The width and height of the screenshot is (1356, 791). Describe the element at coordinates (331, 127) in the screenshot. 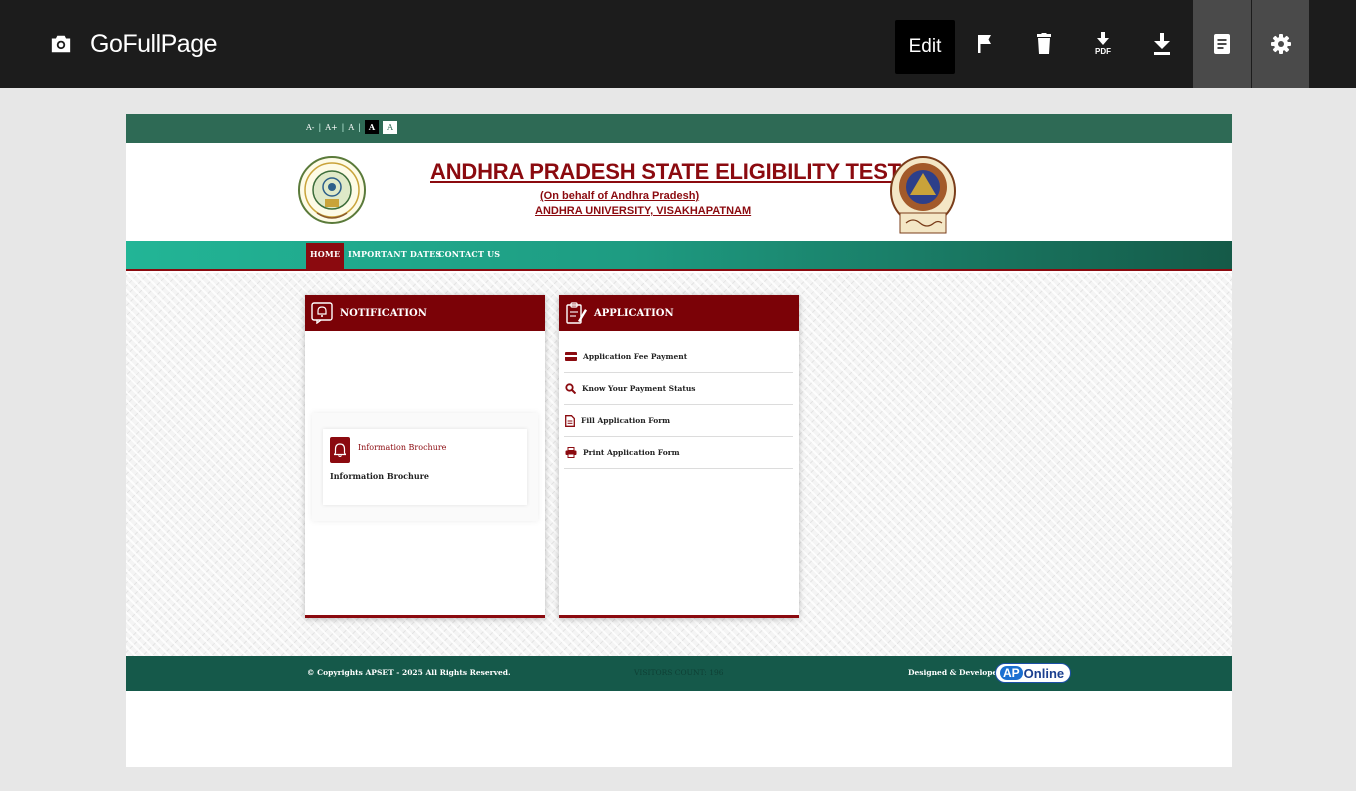

I see `font-increase-button: A+` at that location.